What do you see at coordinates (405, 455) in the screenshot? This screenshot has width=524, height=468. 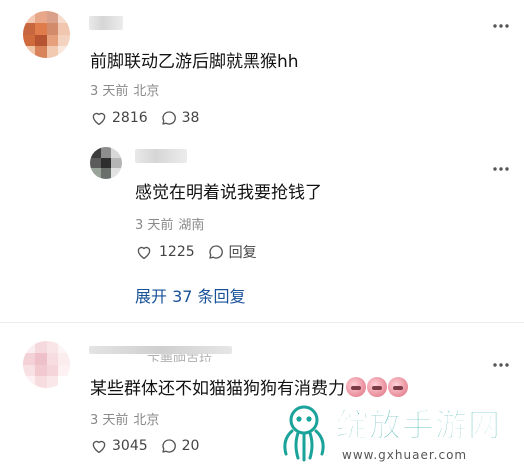 I see `watermark-url: www.gxhuaer.com` at bounding box center [405, 455].